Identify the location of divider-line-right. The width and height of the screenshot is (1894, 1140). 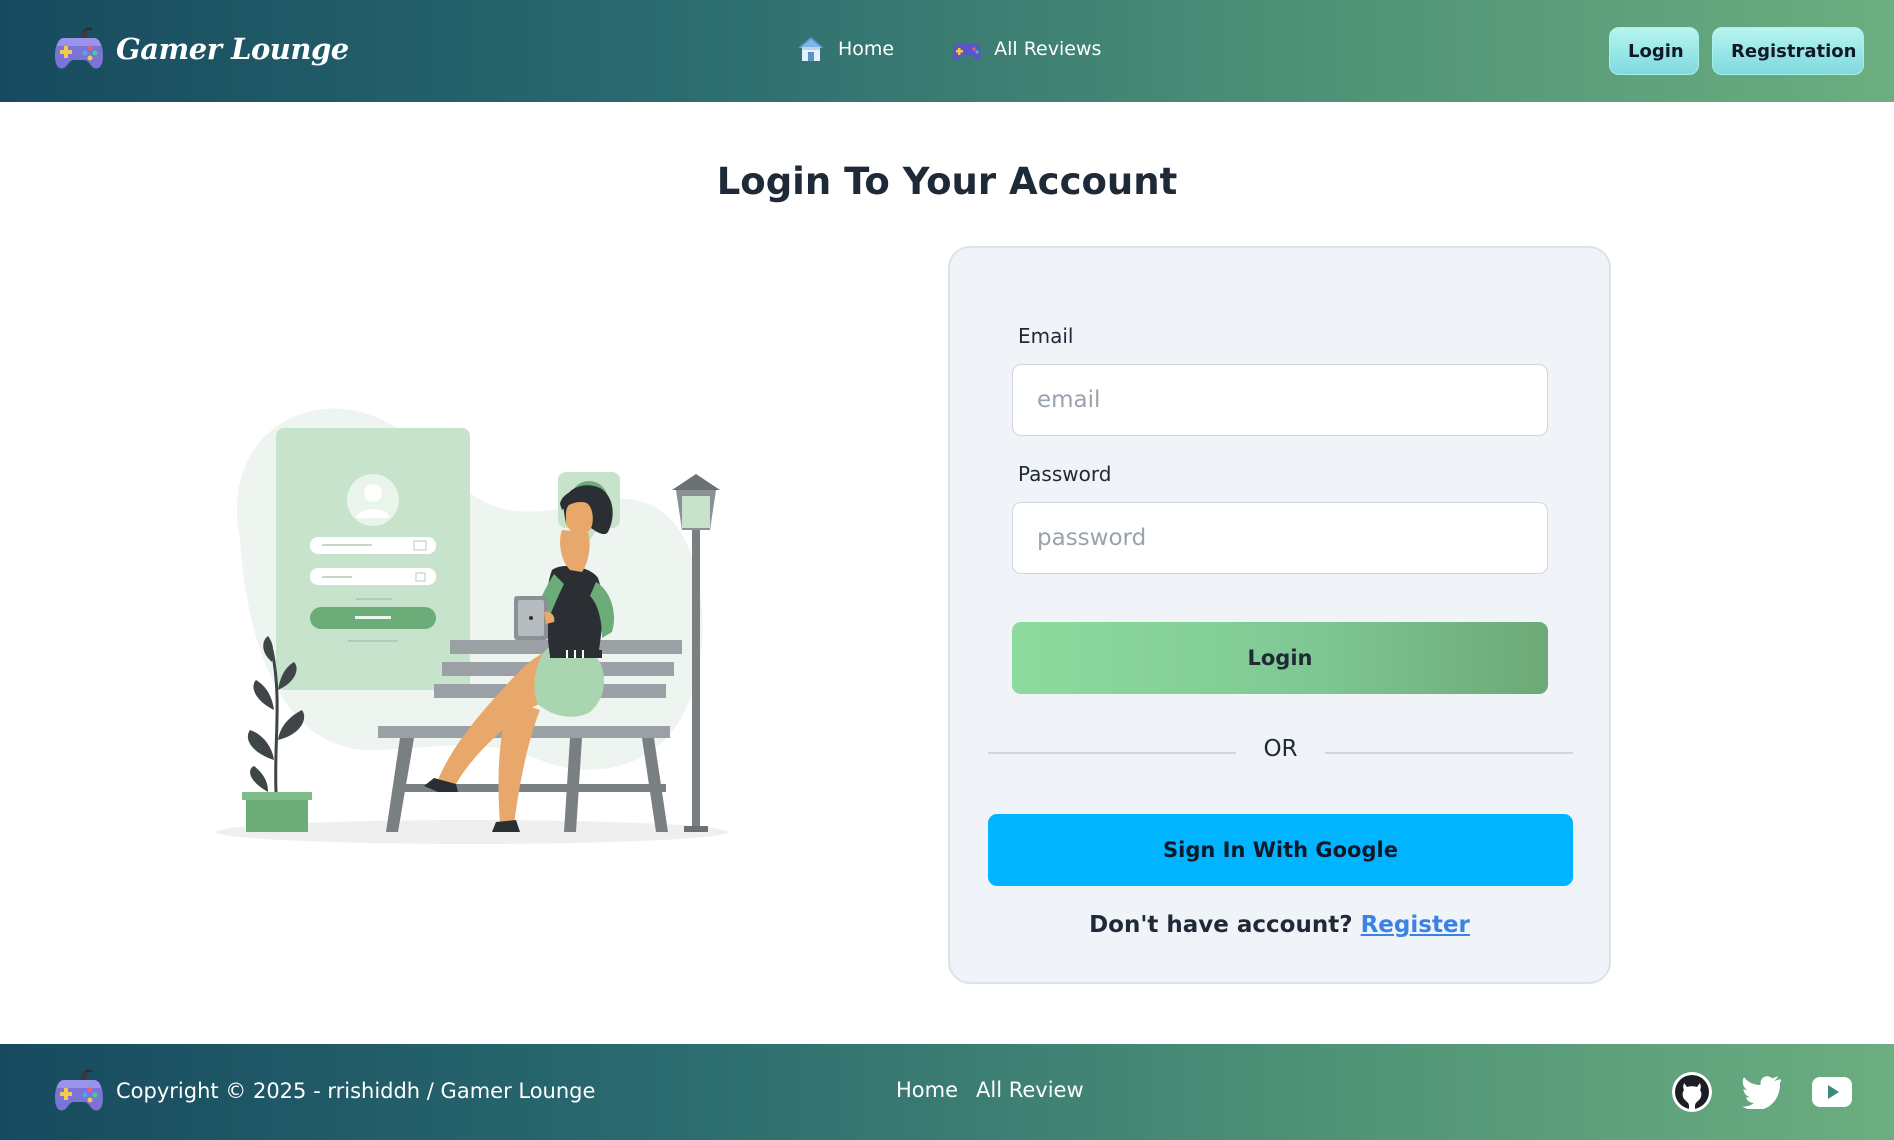
(1449, 753).